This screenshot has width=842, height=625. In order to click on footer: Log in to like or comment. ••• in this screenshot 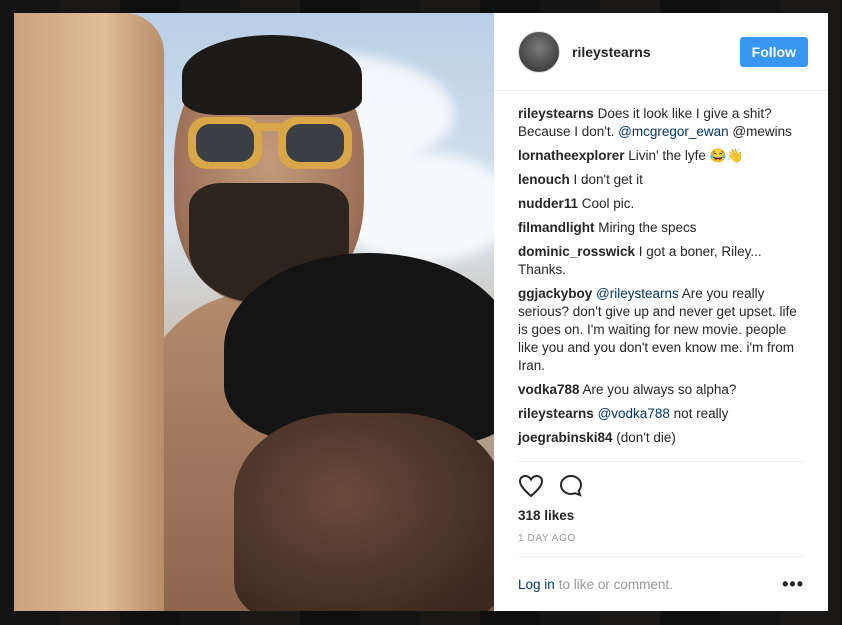, I will do `click(661, 583)`.